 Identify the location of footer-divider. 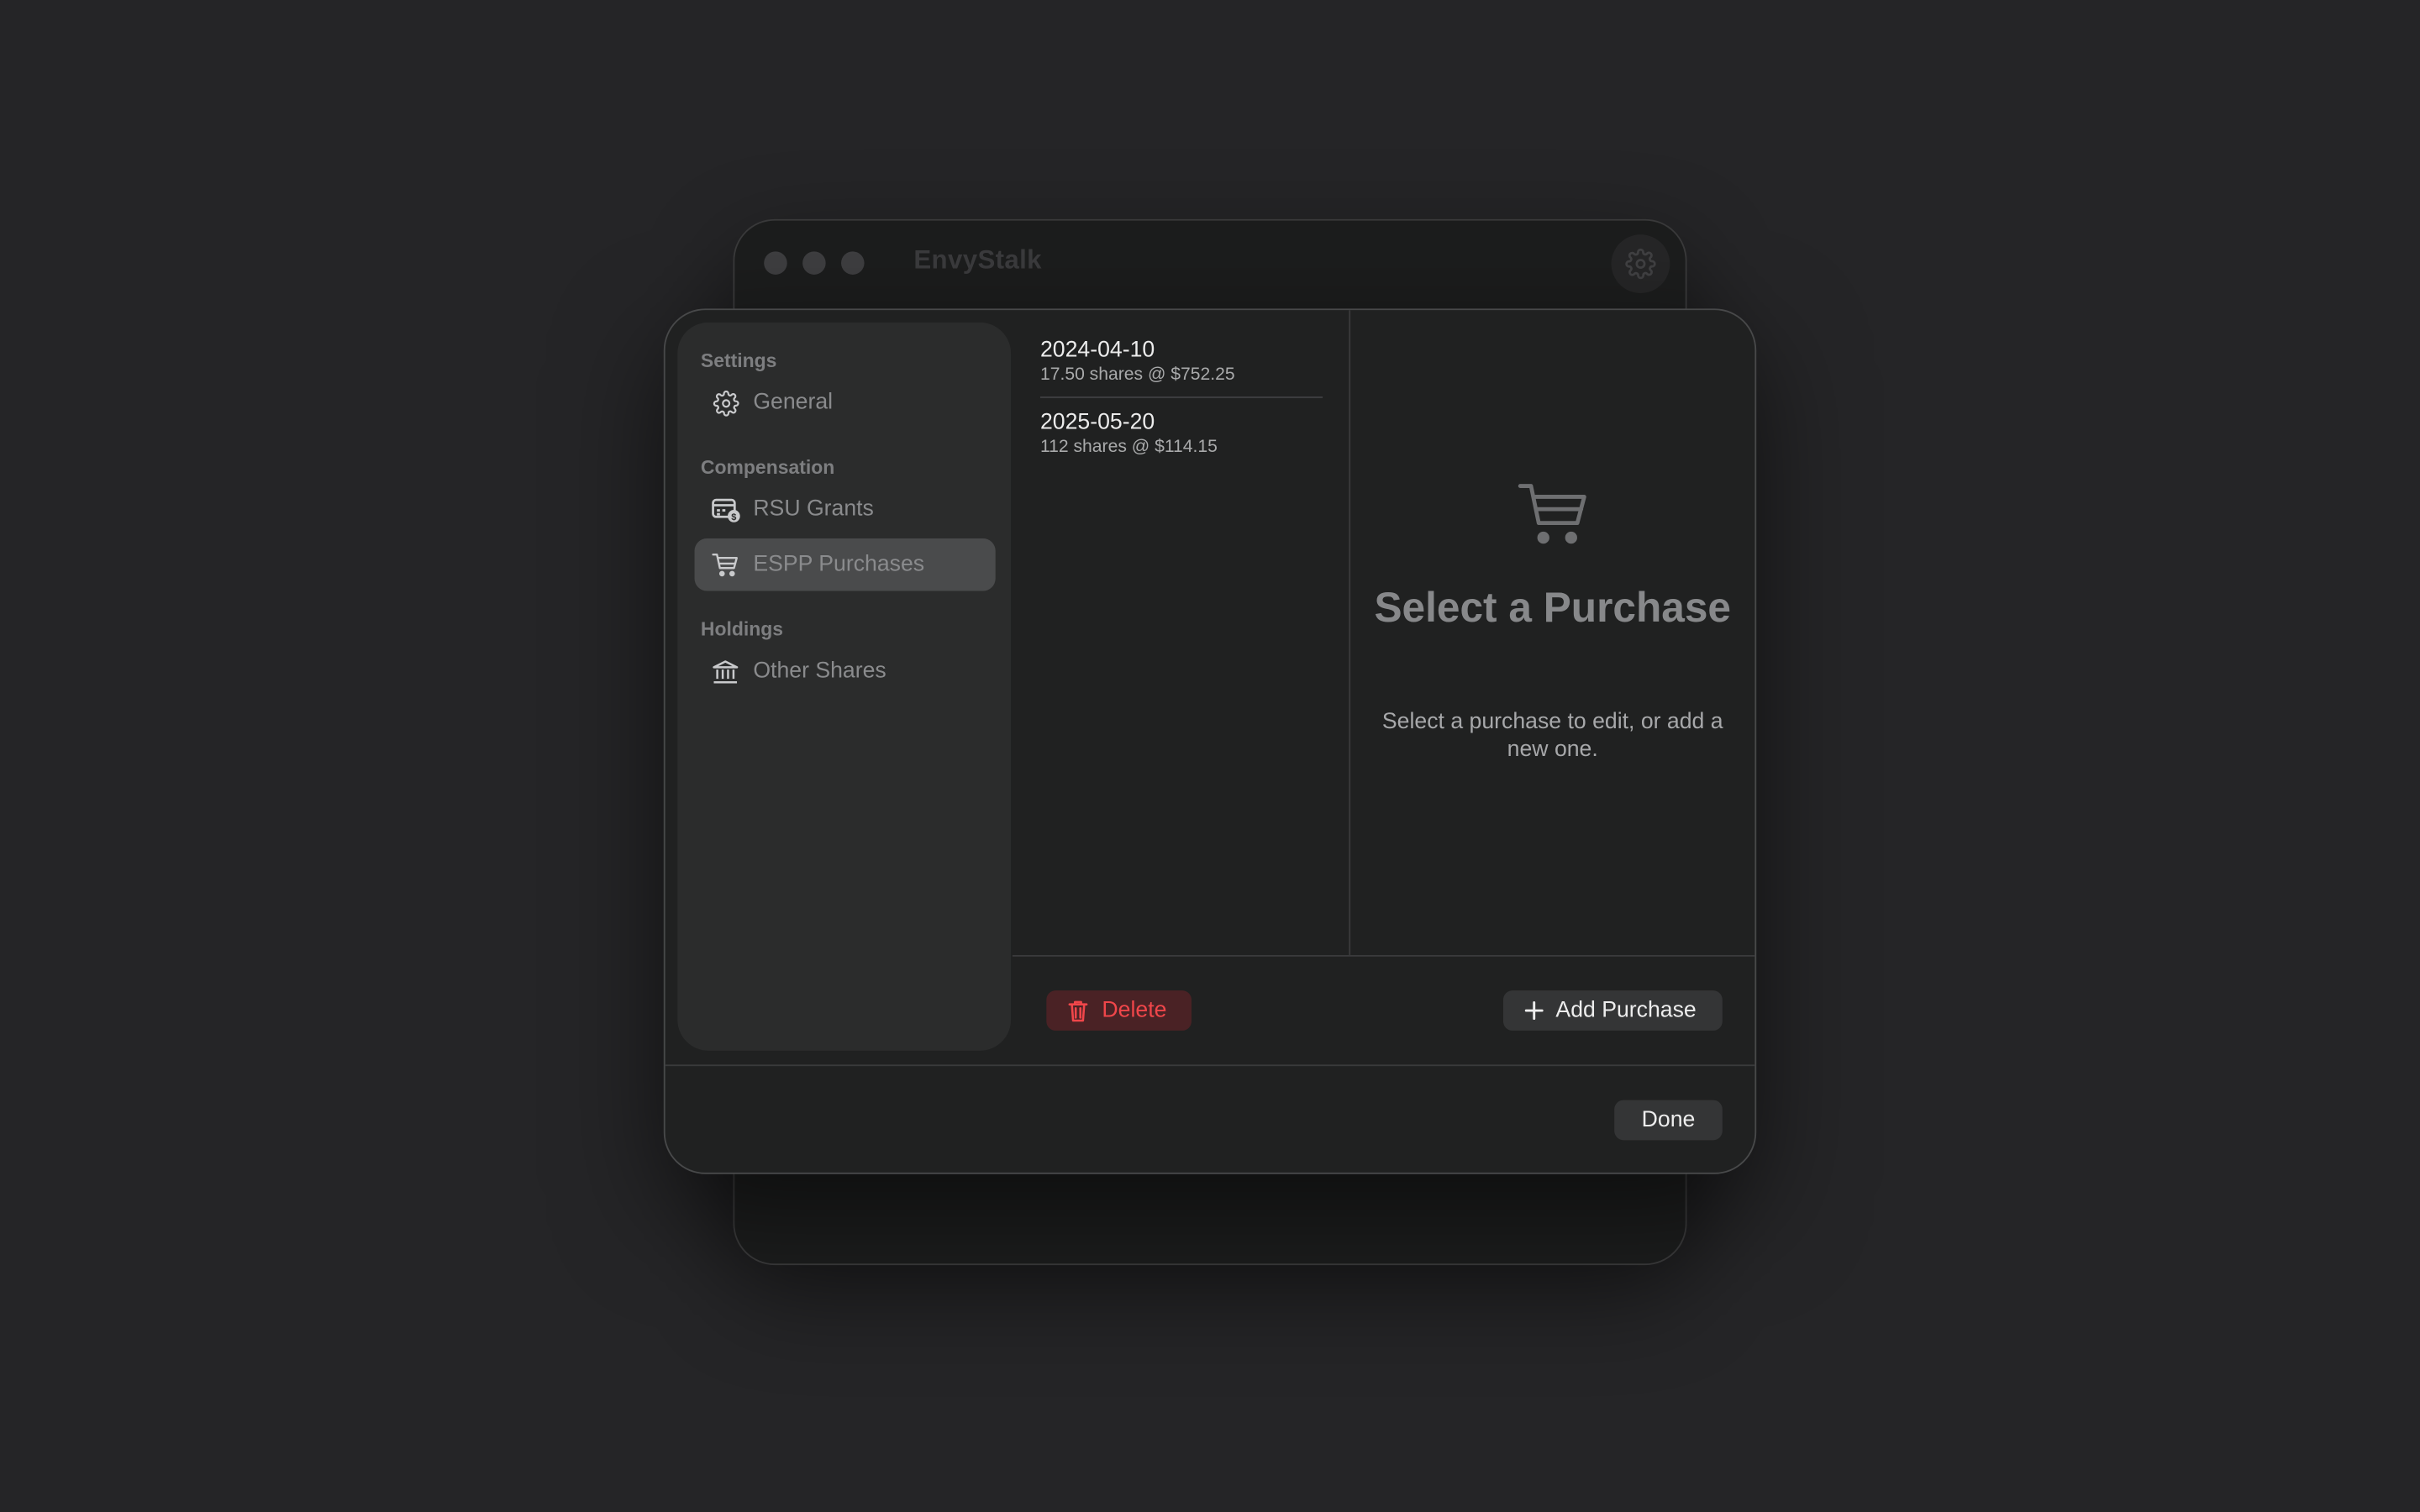
(1210, 1065).